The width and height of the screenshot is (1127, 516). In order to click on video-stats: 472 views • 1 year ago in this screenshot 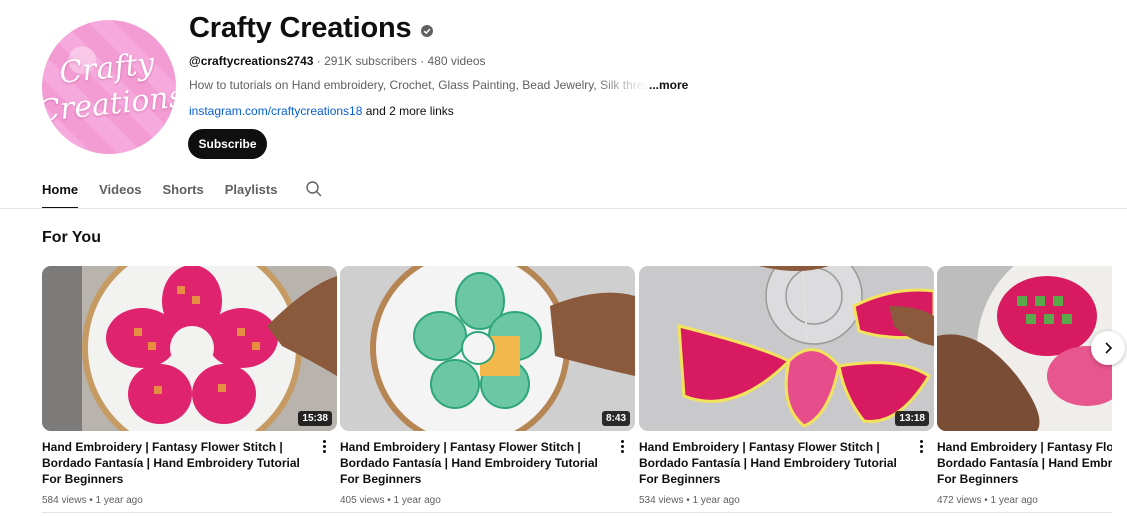, I will do `click(1024, 500)`.